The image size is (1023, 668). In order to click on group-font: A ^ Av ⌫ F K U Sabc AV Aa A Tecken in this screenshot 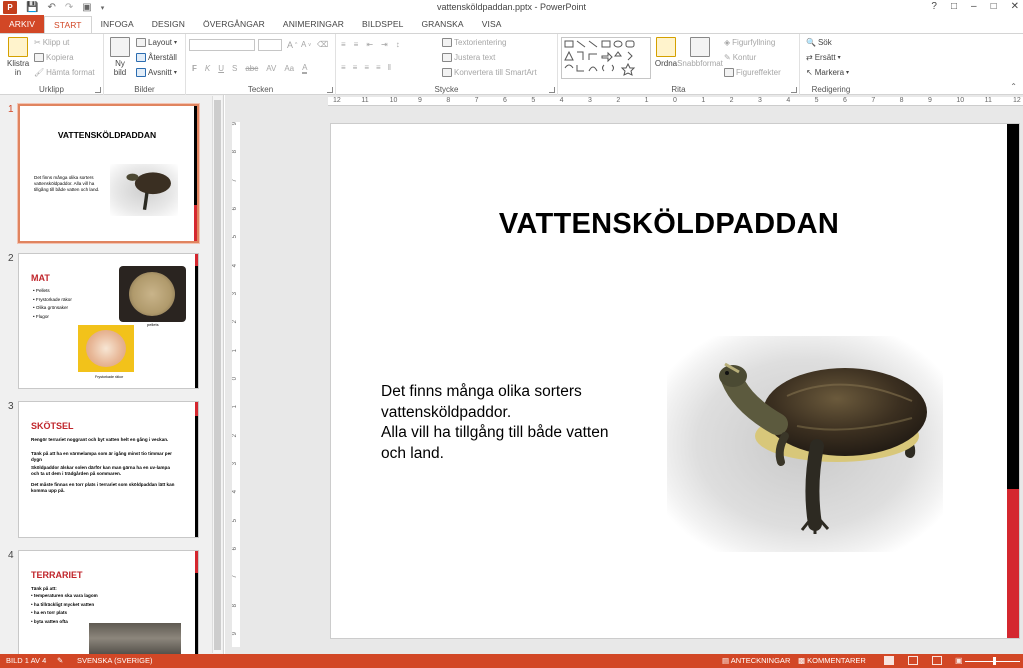, I will do `click(261, 64)`.